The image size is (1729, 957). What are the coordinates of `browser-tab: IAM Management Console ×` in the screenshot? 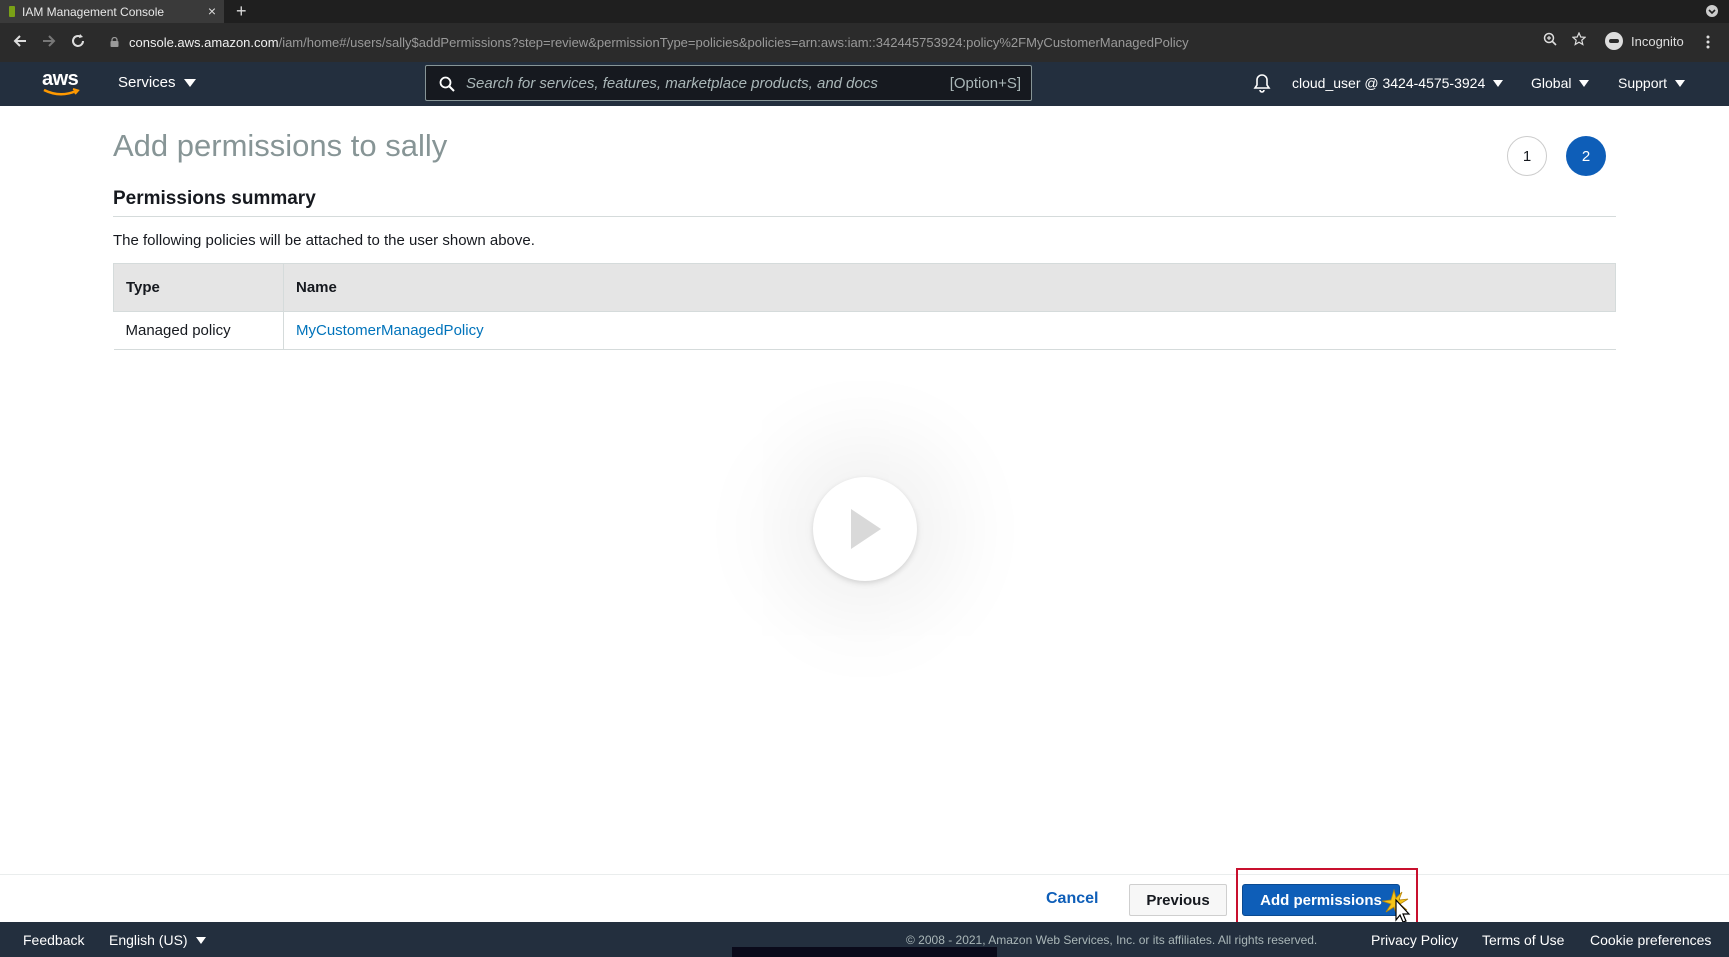 It's located at (112, 11).